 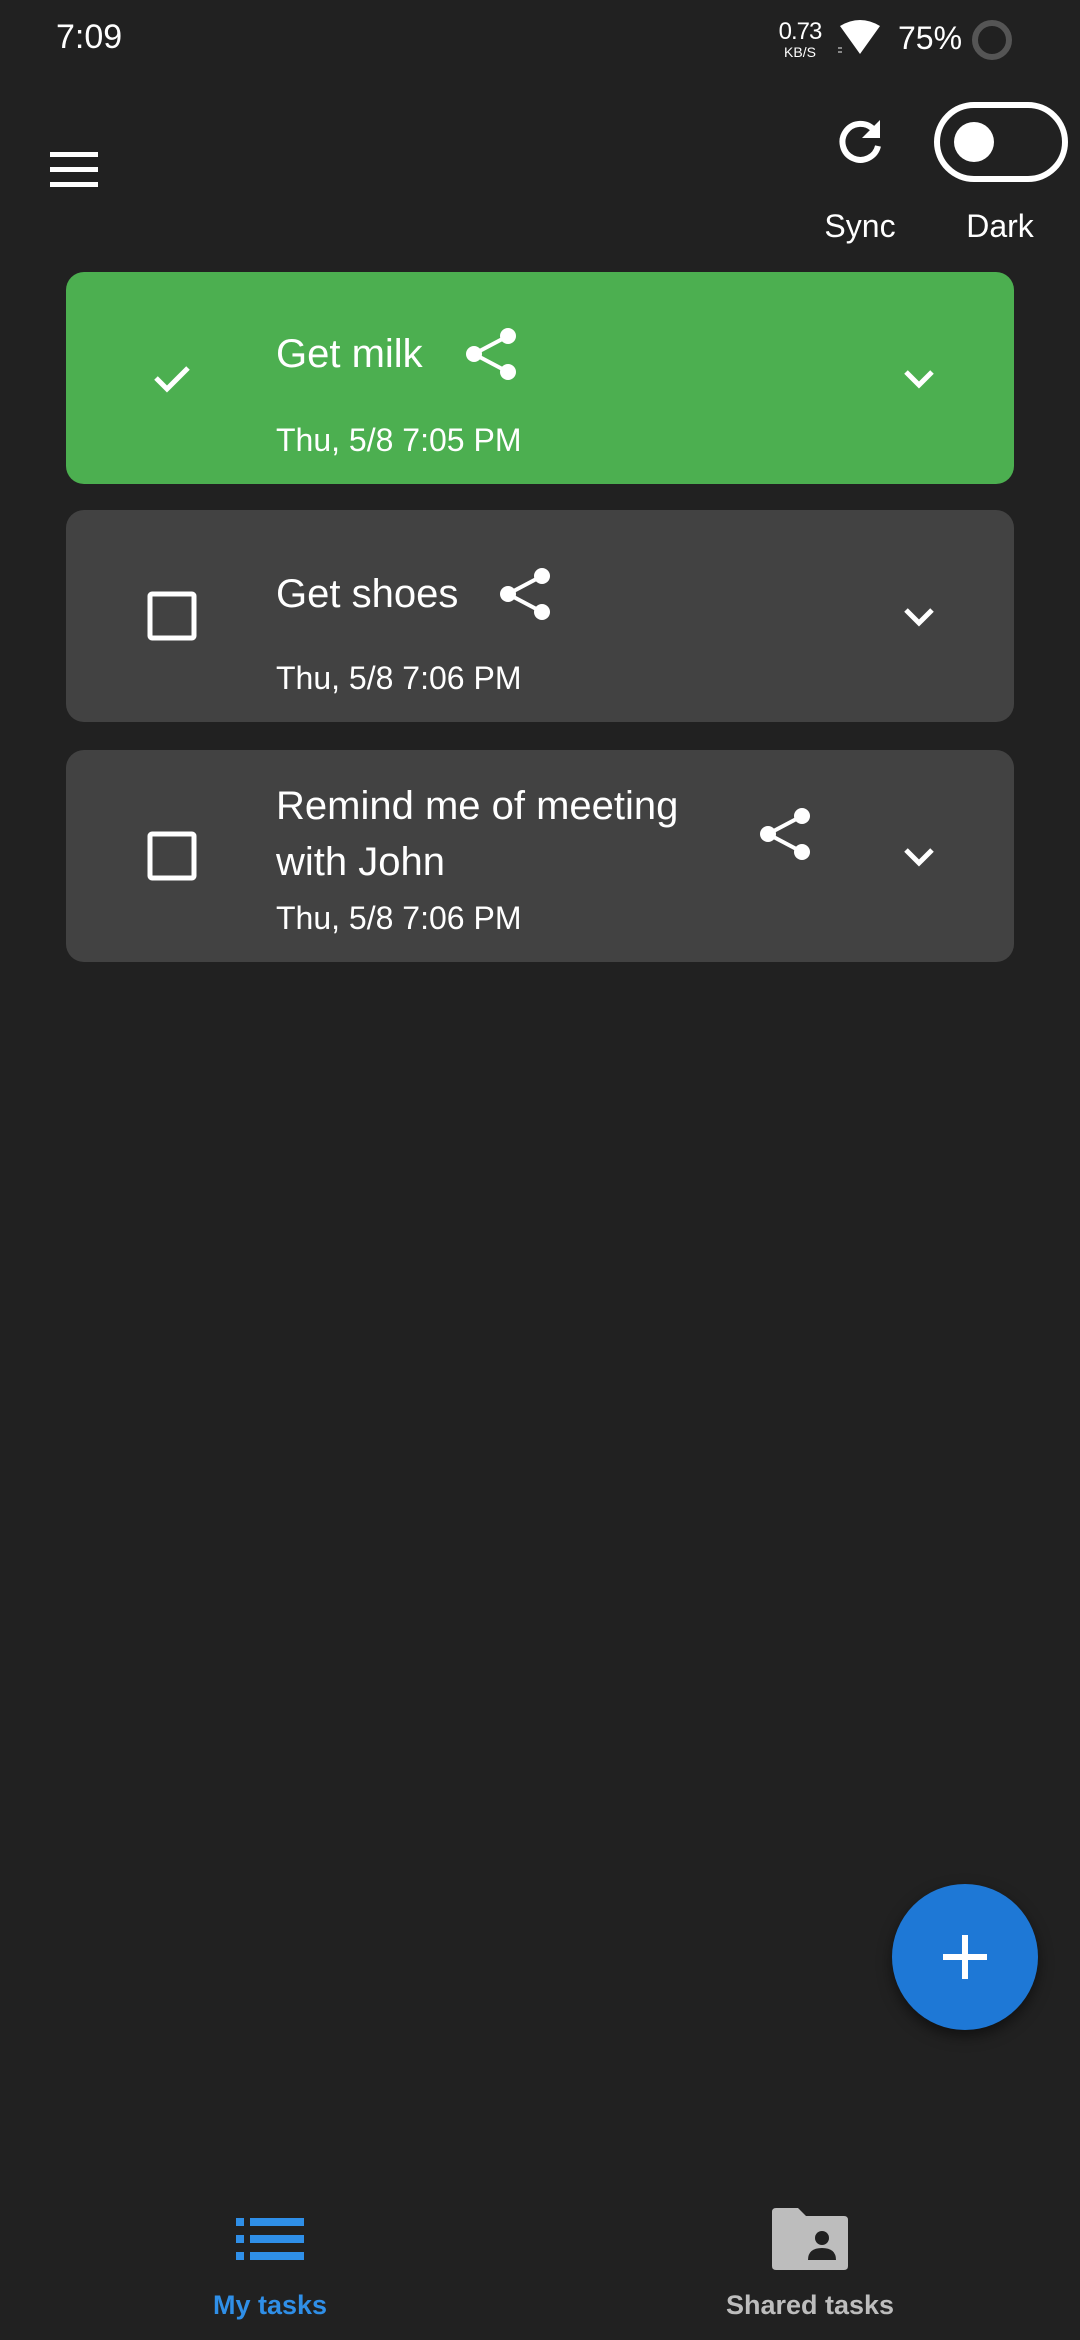 What do you see at coordinates (74, 170) in the screenshot?
I see `menu-icon` at bounding box center [74, 170].